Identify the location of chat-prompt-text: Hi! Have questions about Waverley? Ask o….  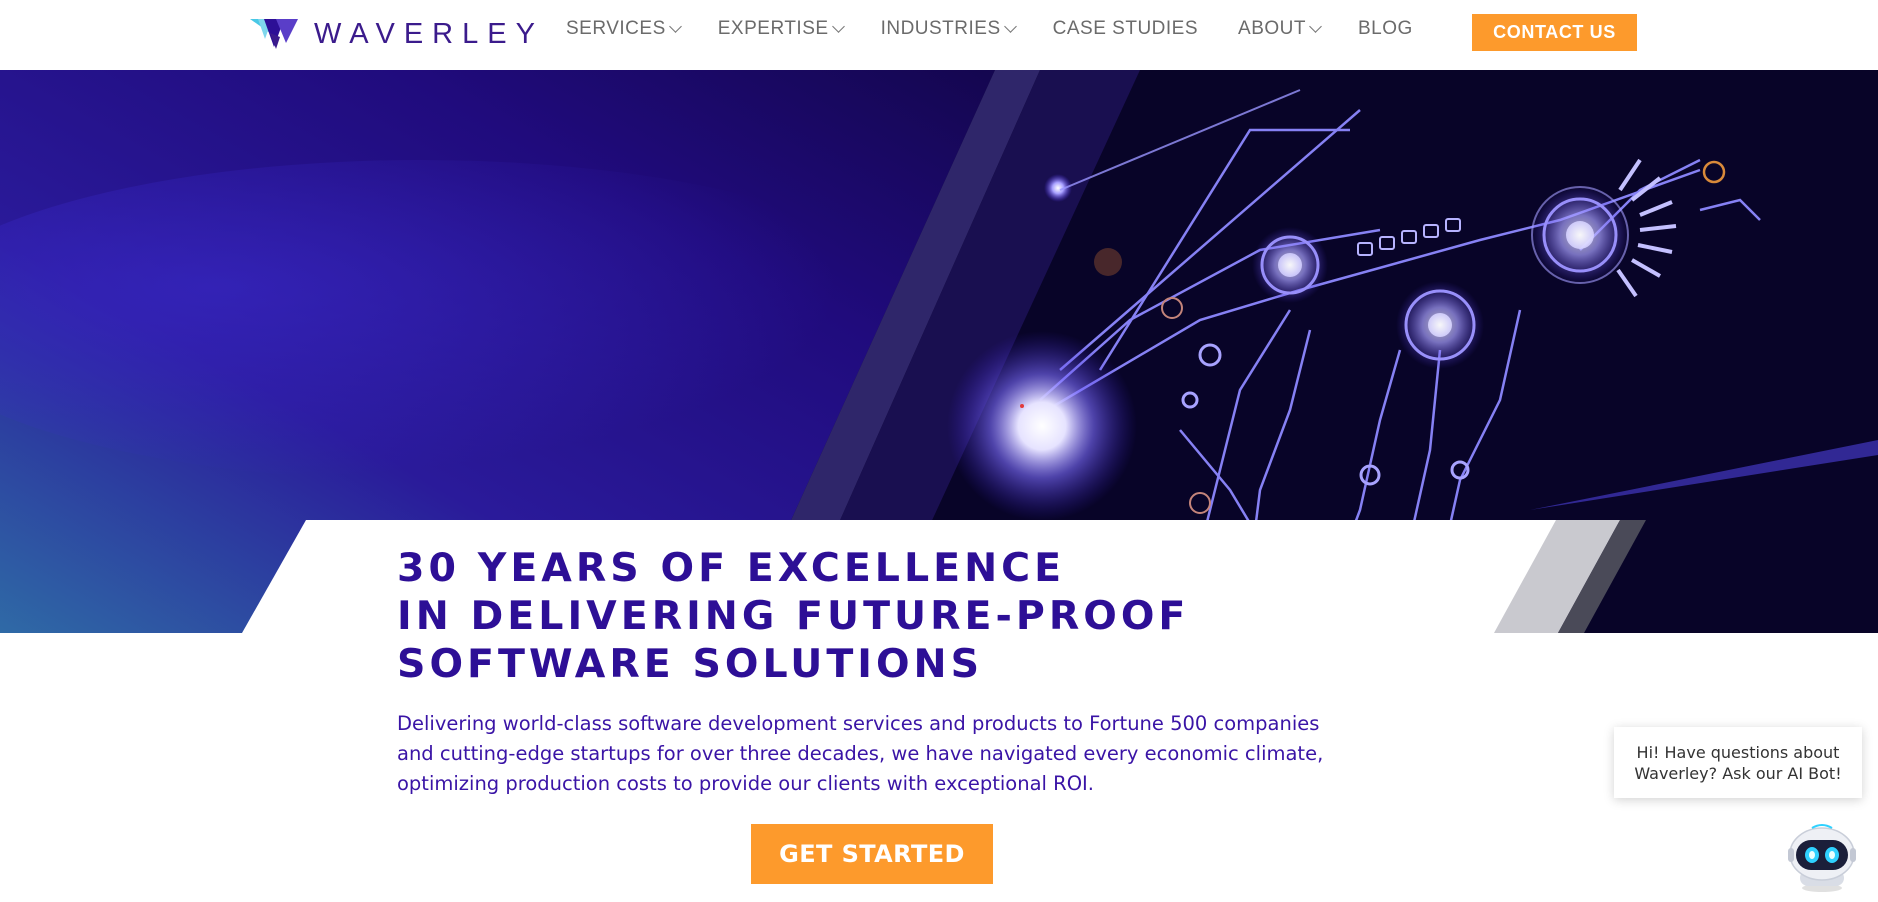
(1738, 762).